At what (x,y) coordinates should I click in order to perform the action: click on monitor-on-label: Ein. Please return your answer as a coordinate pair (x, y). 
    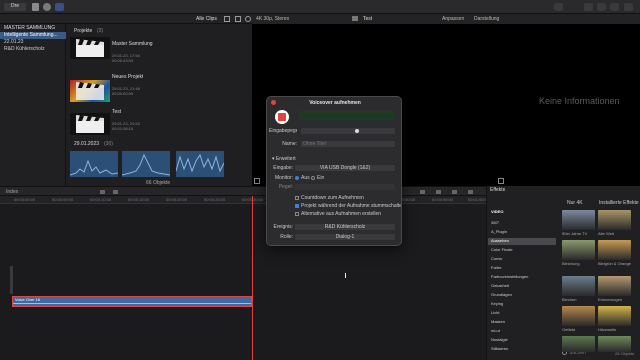
    Looking at the image, I should click on (321, 178).